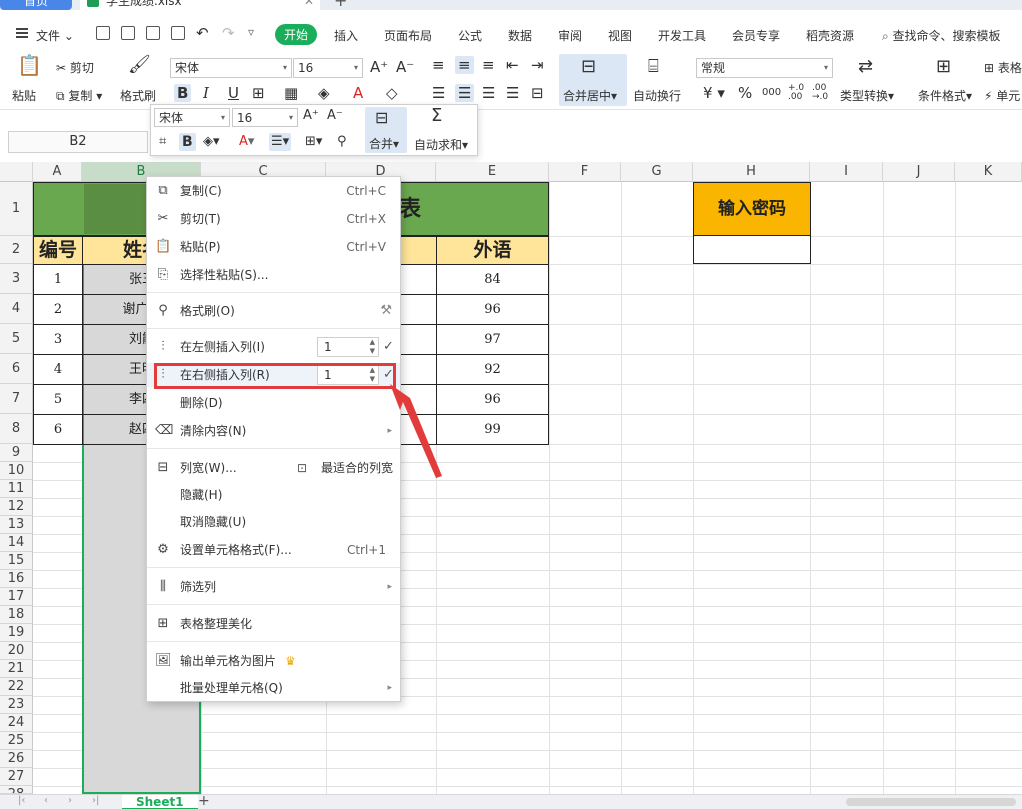  Describe the element at coordinates (202, 33) in the screenshot. I see `undo-icon: ↶` at that location.